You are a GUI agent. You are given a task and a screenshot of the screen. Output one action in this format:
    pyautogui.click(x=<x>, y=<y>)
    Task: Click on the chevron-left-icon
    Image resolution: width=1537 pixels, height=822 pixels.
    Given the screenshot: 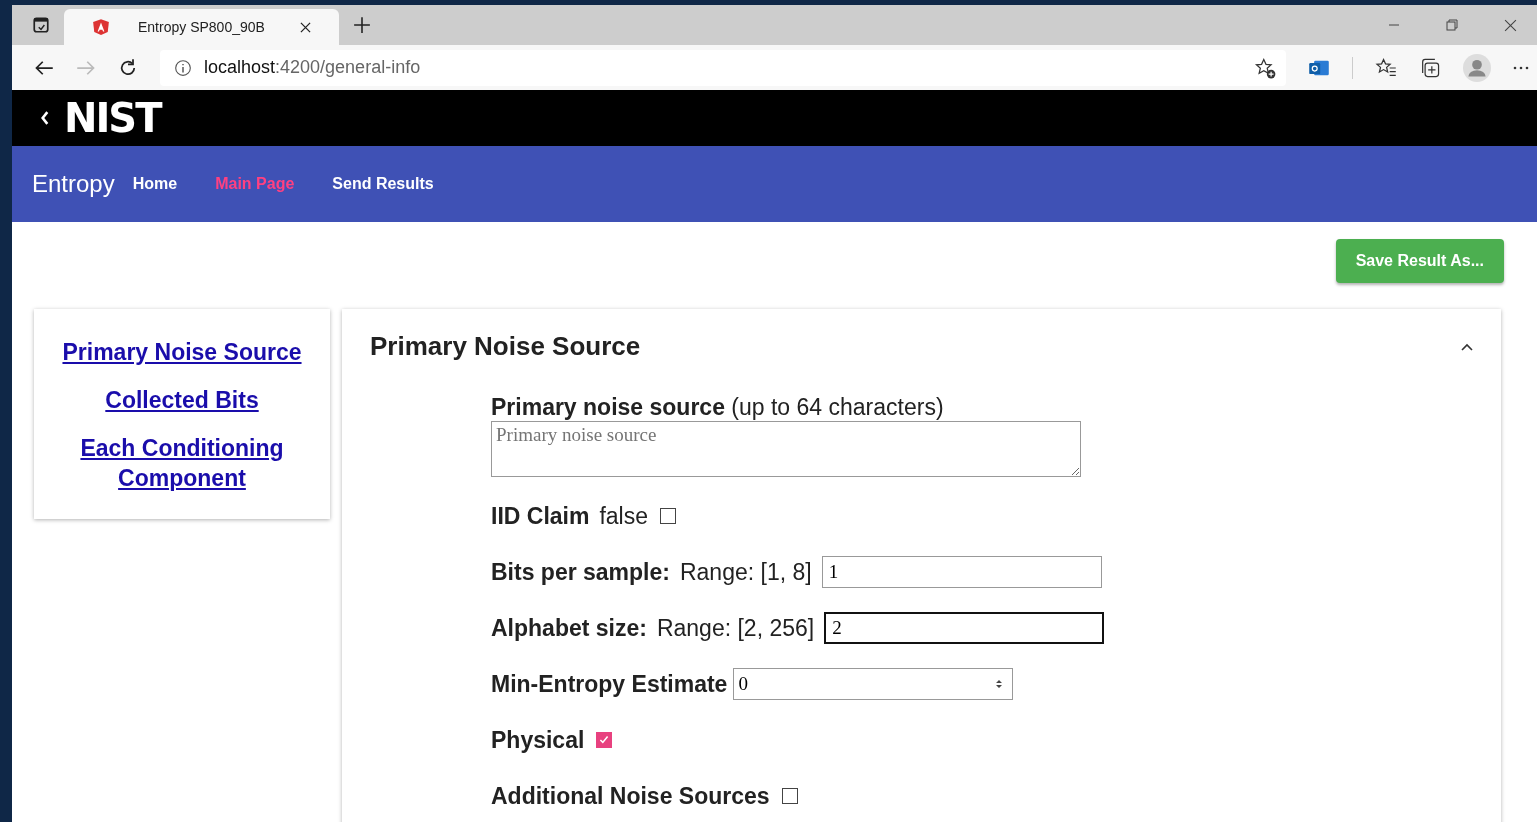 What is the action you would take?
    pyautogui.click(x=45, y=118)
    